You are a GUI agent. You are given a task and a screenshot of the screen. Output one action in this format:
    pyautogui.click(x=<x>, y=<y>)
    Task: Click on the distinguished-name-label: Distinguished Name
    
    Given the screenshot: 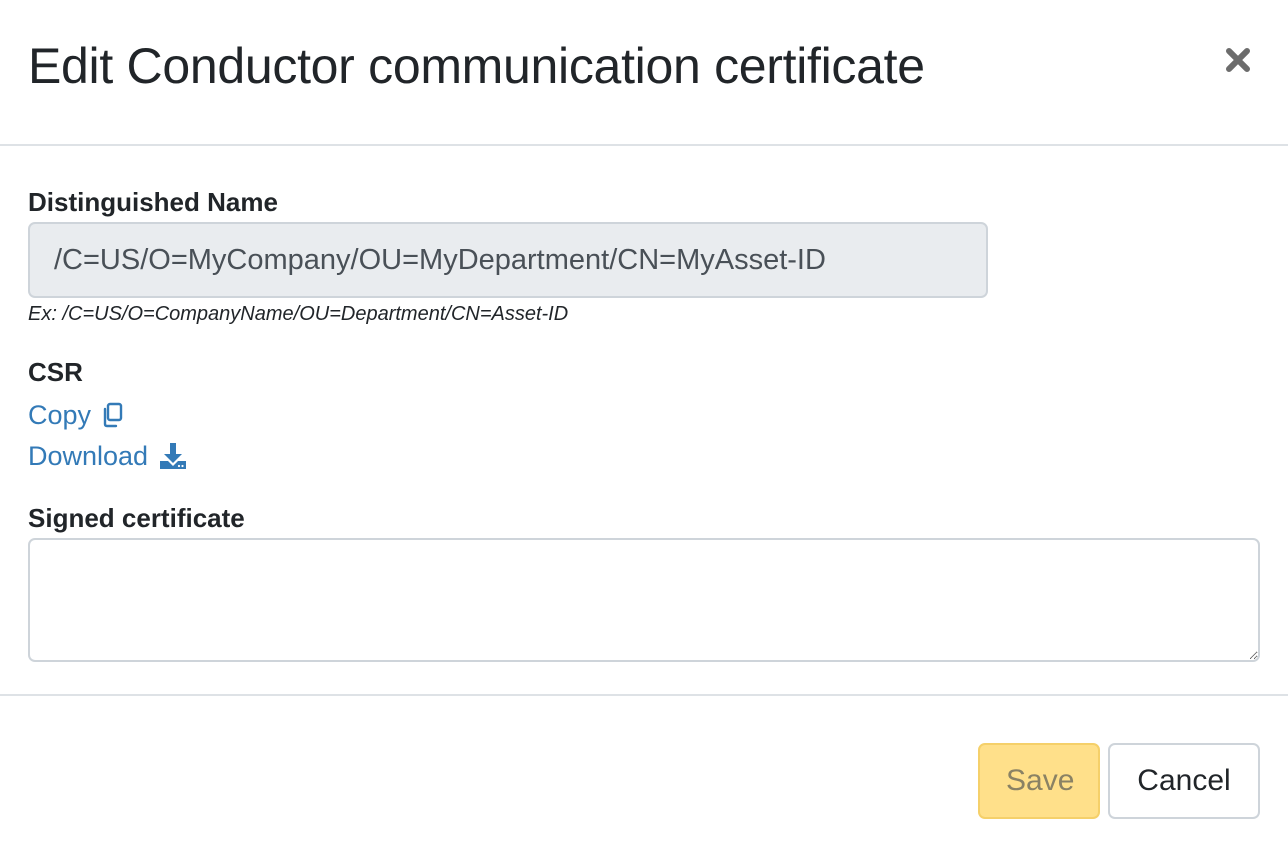 What is the action you would take?
    pyautogui.click(x=153, y=202)
    